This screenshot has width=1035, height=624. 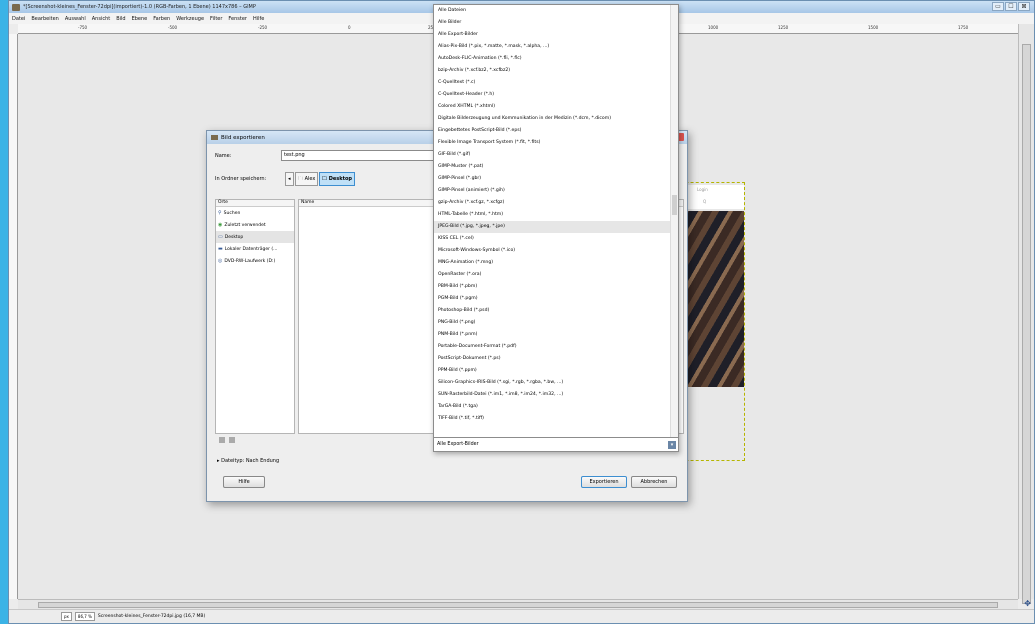 What do you see at coordinates (289, 179) in the screenshot?
I see `path-back-button: ◂` at bounding box center [289, 179].